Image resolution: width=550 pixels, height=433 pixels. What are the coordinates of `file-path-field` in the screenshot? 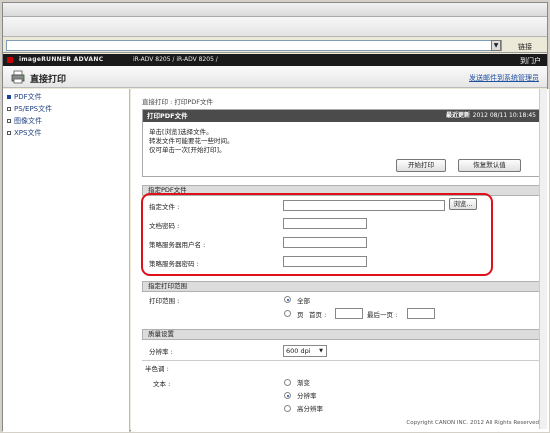 It's located at (364, 205).